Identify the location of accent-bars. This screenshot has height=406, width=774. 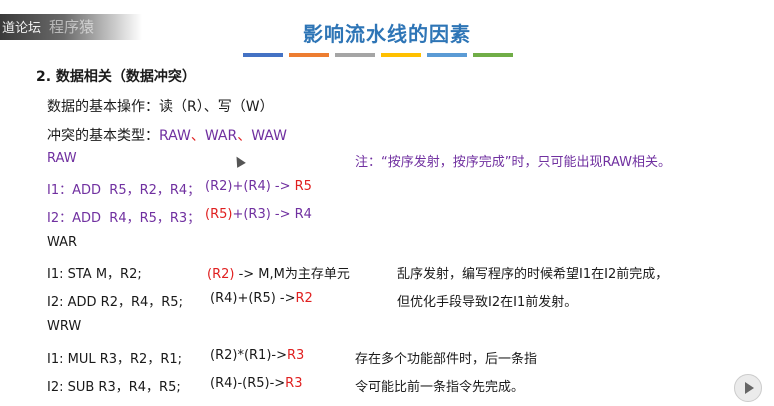
(378, 55).